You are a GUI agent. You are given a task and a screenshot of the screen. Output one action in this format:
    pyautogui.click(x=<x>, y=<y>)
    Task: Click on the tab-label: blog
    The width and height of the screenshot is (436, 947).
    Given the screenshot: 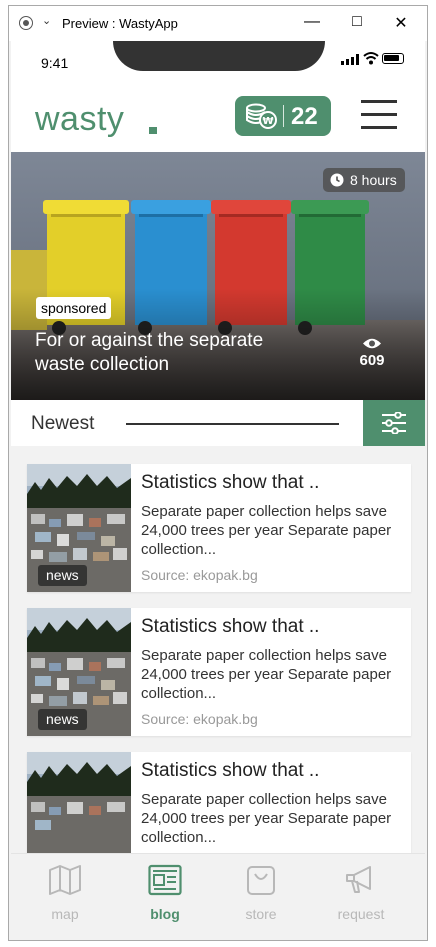 What is the action you would take?
    pyautogui.click(x=165, y=914)
    